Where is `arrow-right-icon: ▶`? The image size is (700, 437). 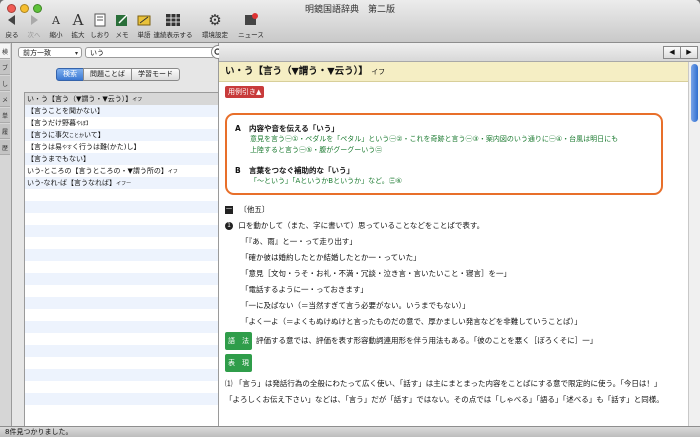 arrow-right-icon: ▶ is located at coordinates (689, 52).